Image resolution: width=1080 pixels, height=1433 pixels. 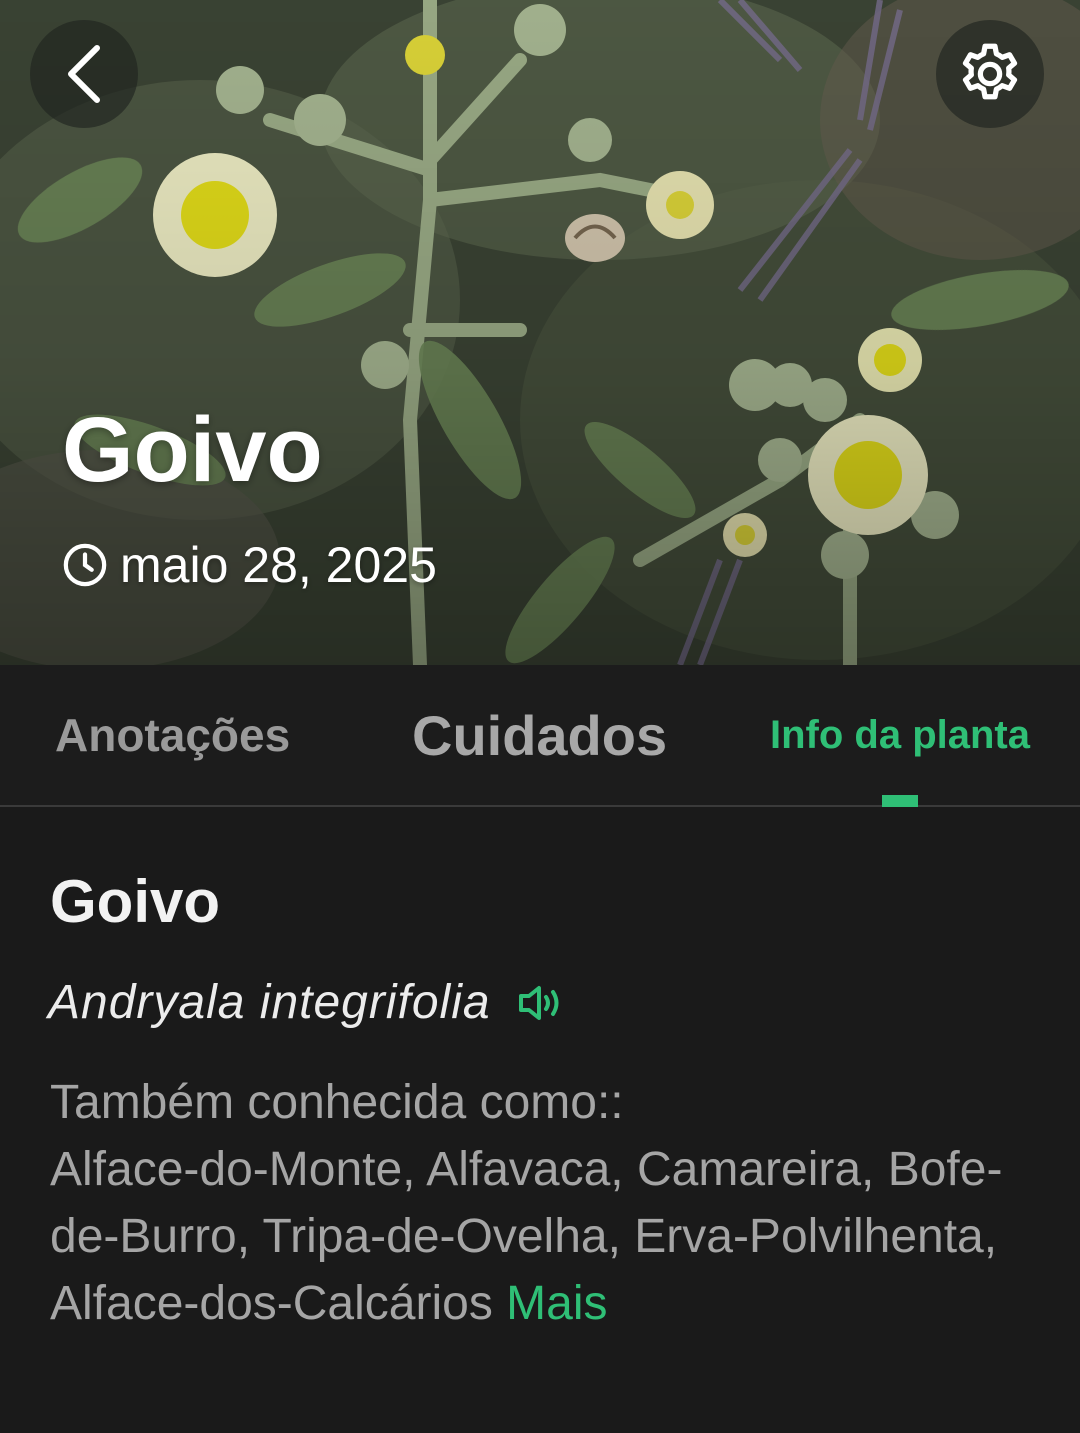 What do you see at coordinates (278, 565) in the screenshot?
I see `date-text: maio 28, 2025` at bounding box center [278, 565].